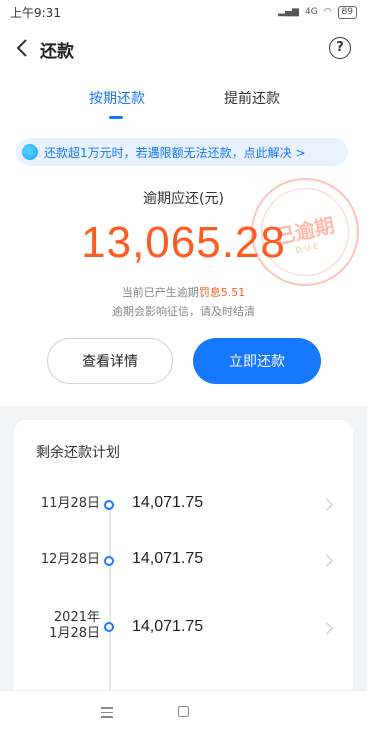 The width and height of the screenshot is (367, 734). What do you see at coordinates (70, 559) in the screenshot?
I see `plan-date: 12月28日` at bounding box center [70, 559].